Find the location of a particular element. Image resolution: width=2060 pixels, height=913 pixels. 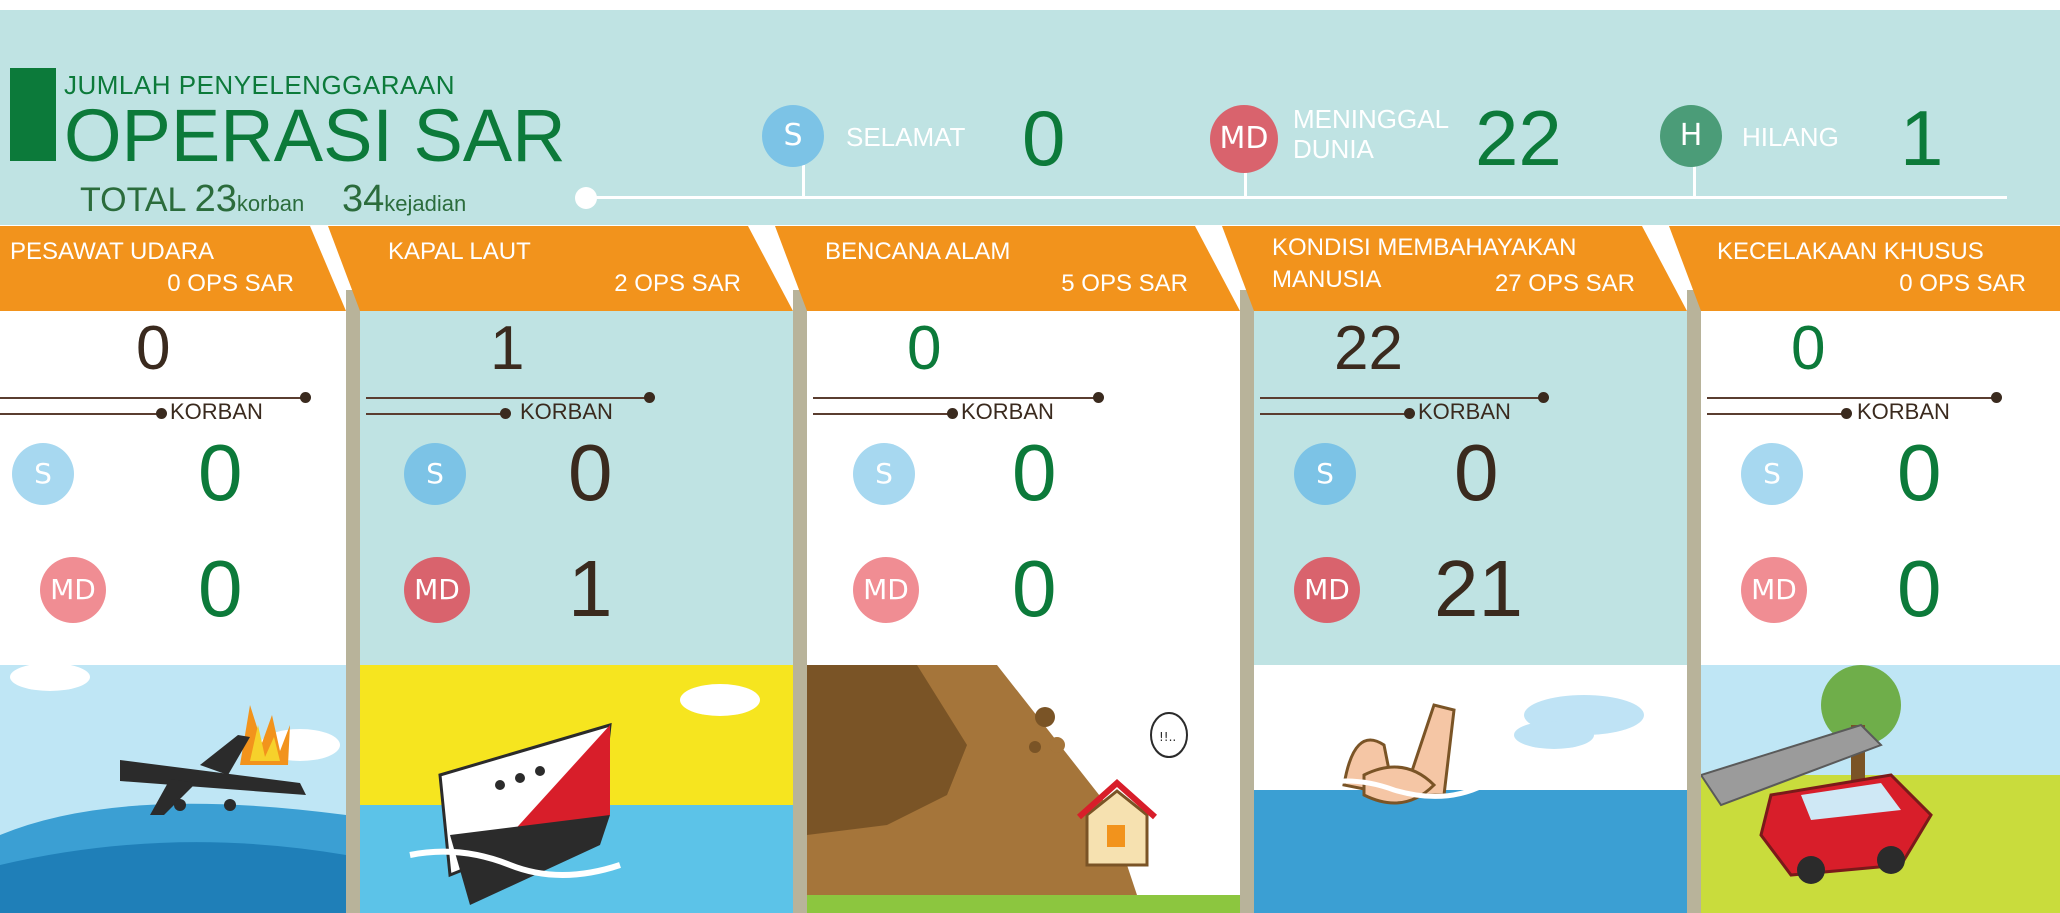

category-name: BENCANA ALAM is located at coordinates (918, 251).